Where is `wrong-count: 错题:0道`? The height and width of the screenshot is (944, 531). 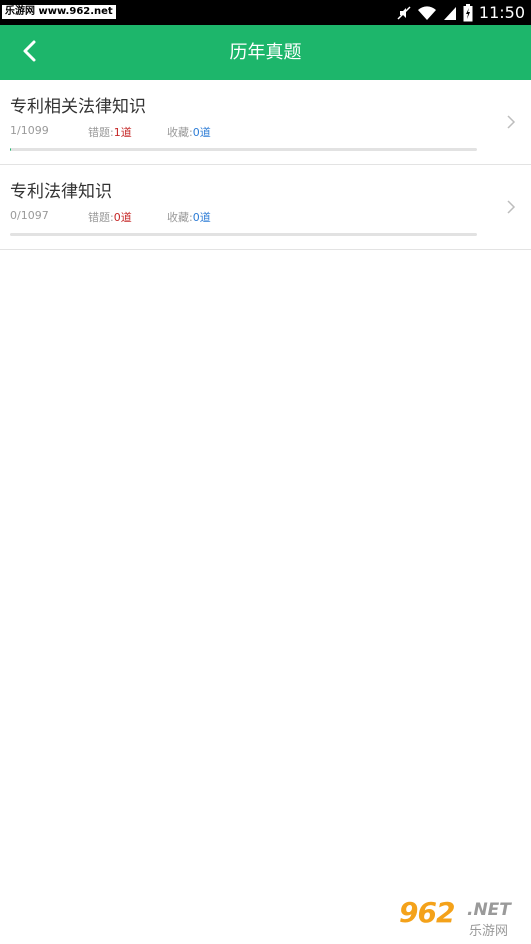
wrong-count: 错题:0道 is located at coordinates (110, 217).